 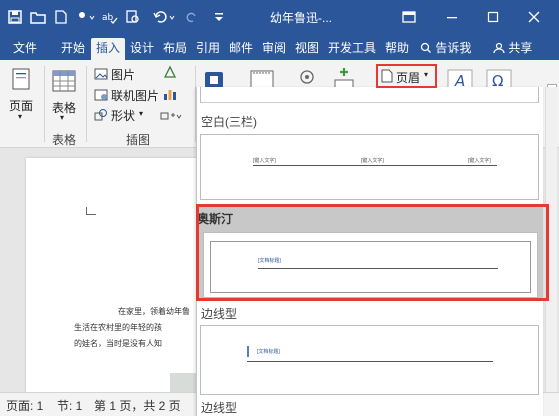 What do you see at coordinates (61, 17) in the screenshot?
I see `new-doc-icon` at bounding box center [61, 17].